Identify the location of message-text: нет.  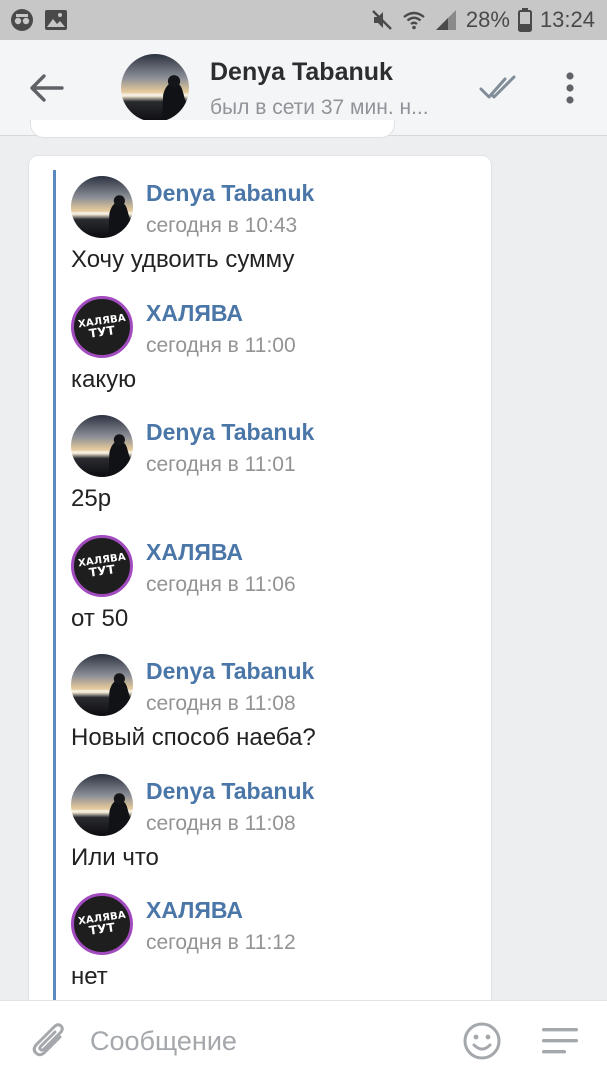
(89, 976).